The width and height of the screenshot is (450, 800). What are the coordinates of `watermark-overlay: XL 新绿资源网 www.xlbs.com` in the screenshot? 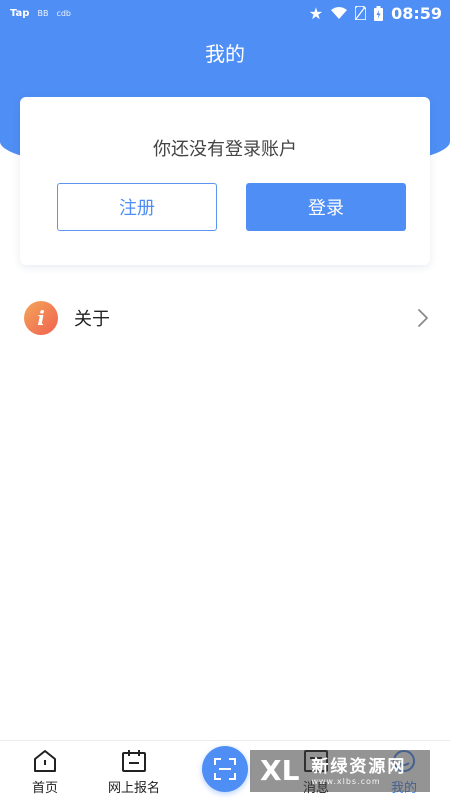 It's located at (340, 771).